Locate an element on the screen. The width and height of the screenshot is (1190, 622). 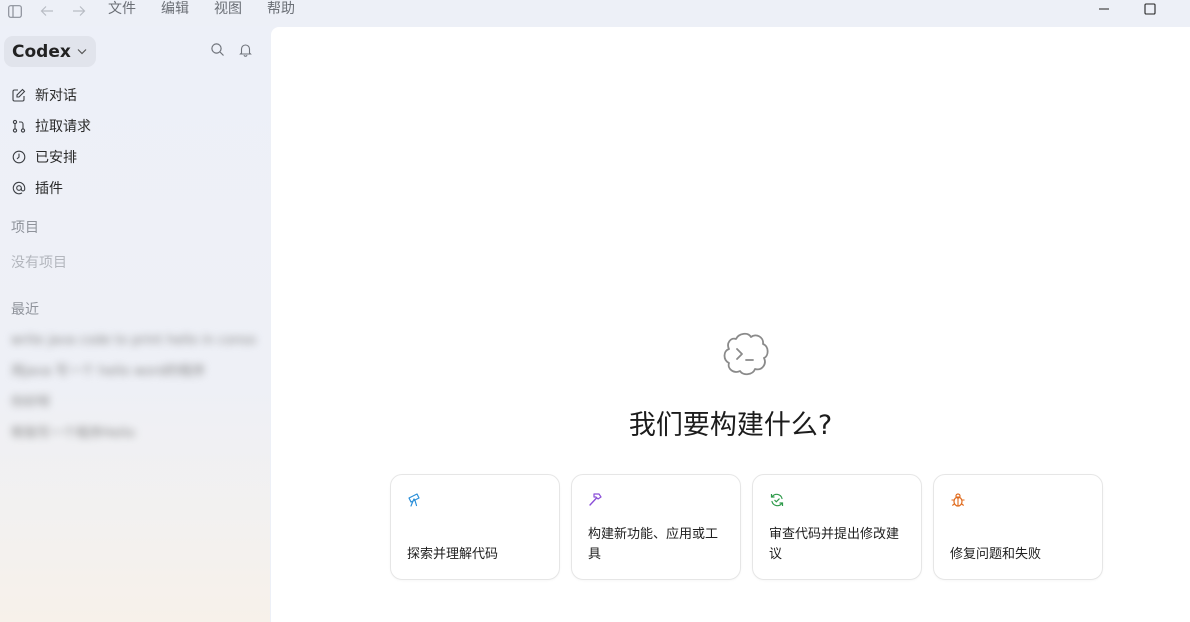
workspace-switcher: Codex is located at coordinates (50, 51).